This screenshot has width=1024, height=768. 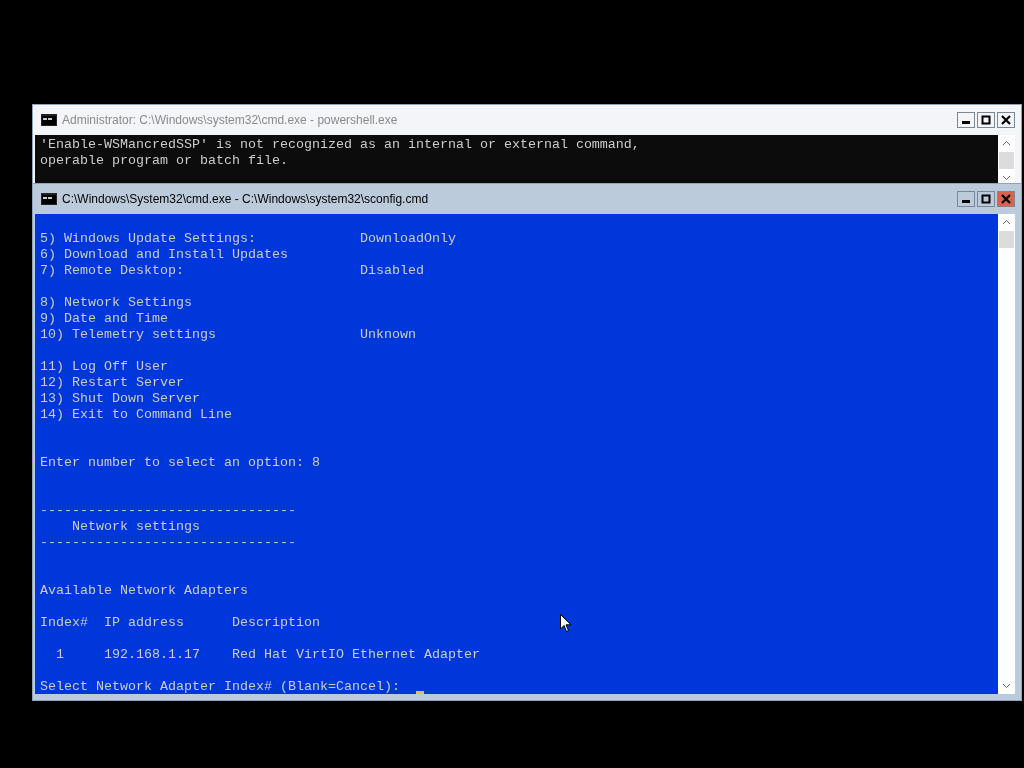 I want to click on maximize-button, so click(x=986, y=199).